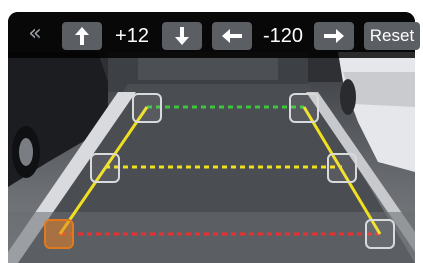 This screenshot has width=423, height=263. I want to click on move-up-button, so click(82, 36).